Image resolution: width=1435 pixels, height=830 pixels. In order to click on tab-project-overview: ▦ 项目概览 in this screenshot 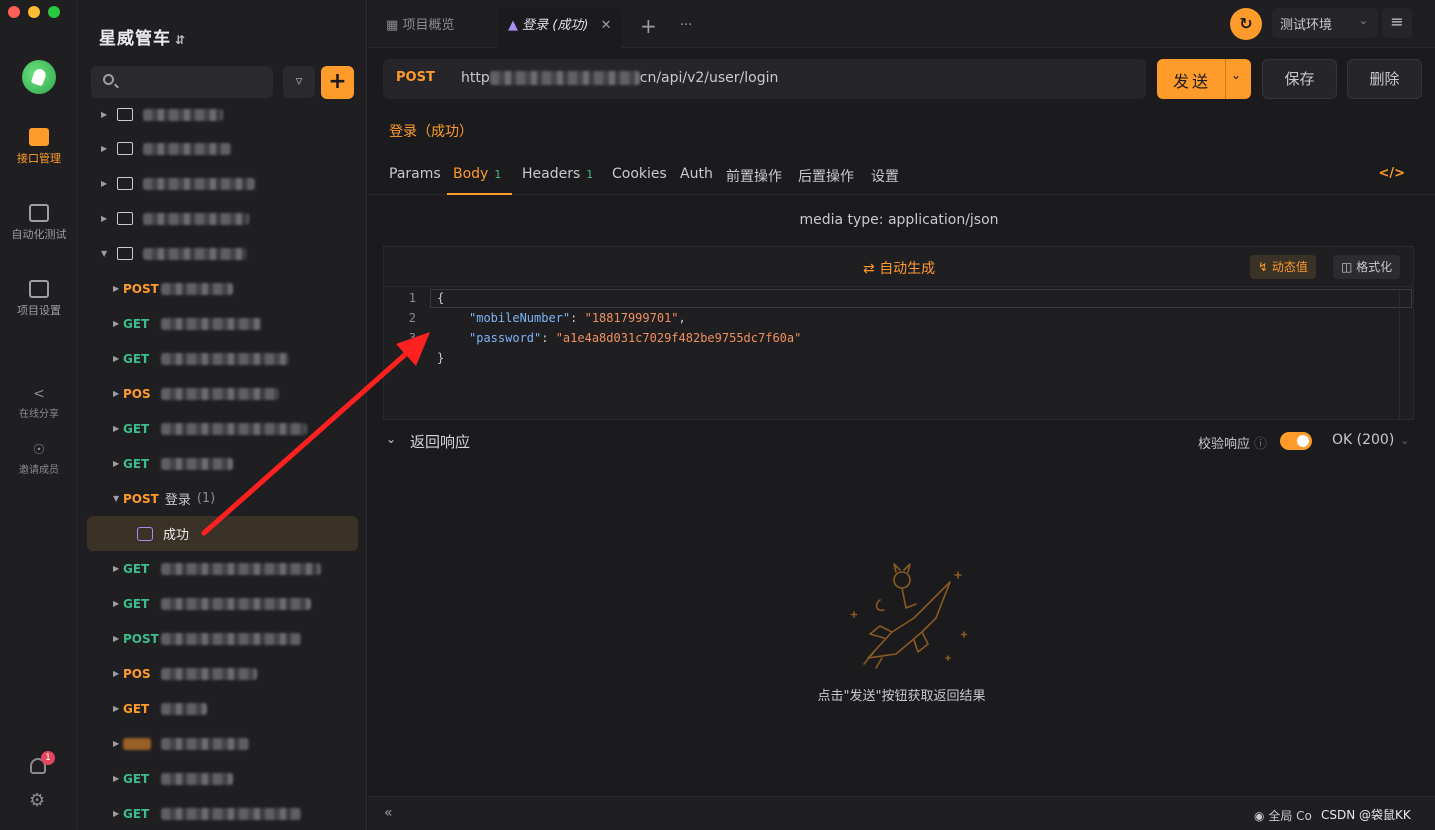, I will do `click(420, 28)`.